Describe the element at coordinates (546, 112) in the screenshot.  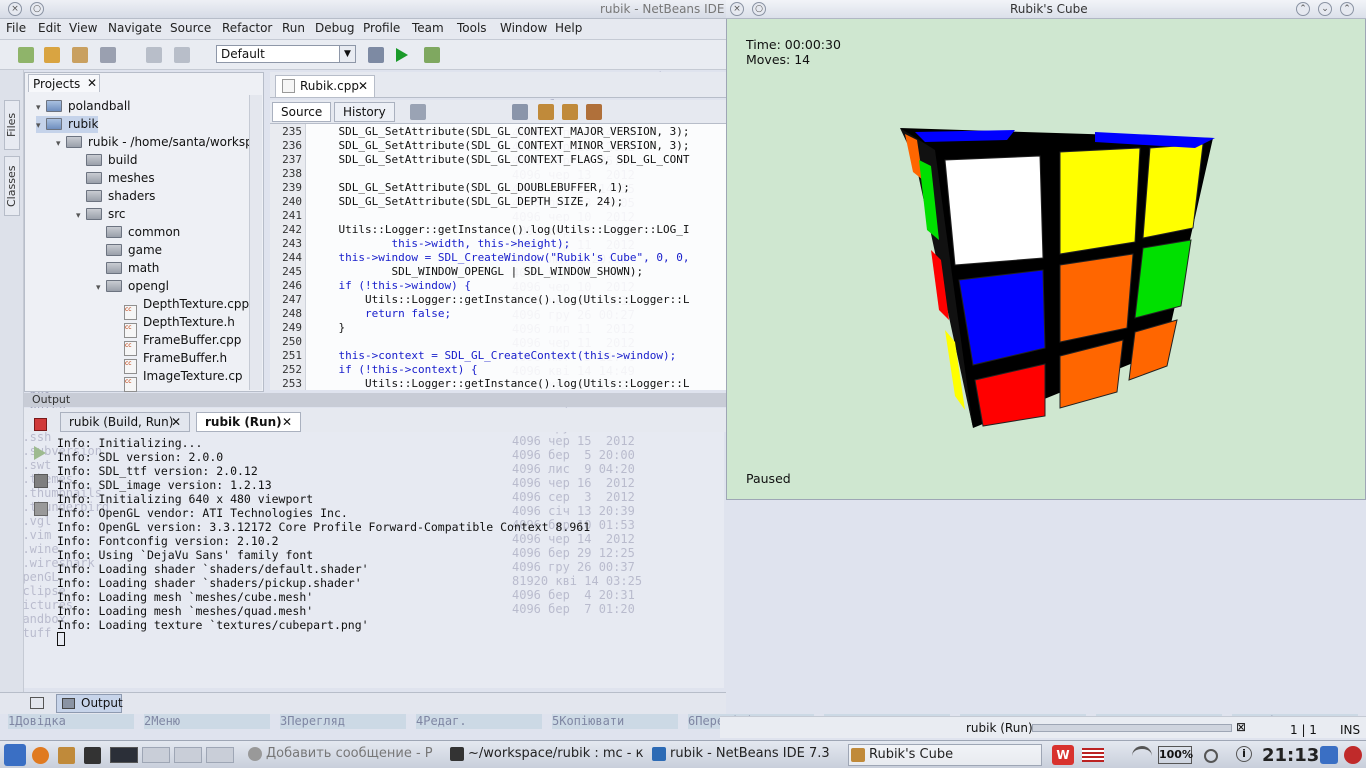
I see `previous-occurrence-icon` at that location.